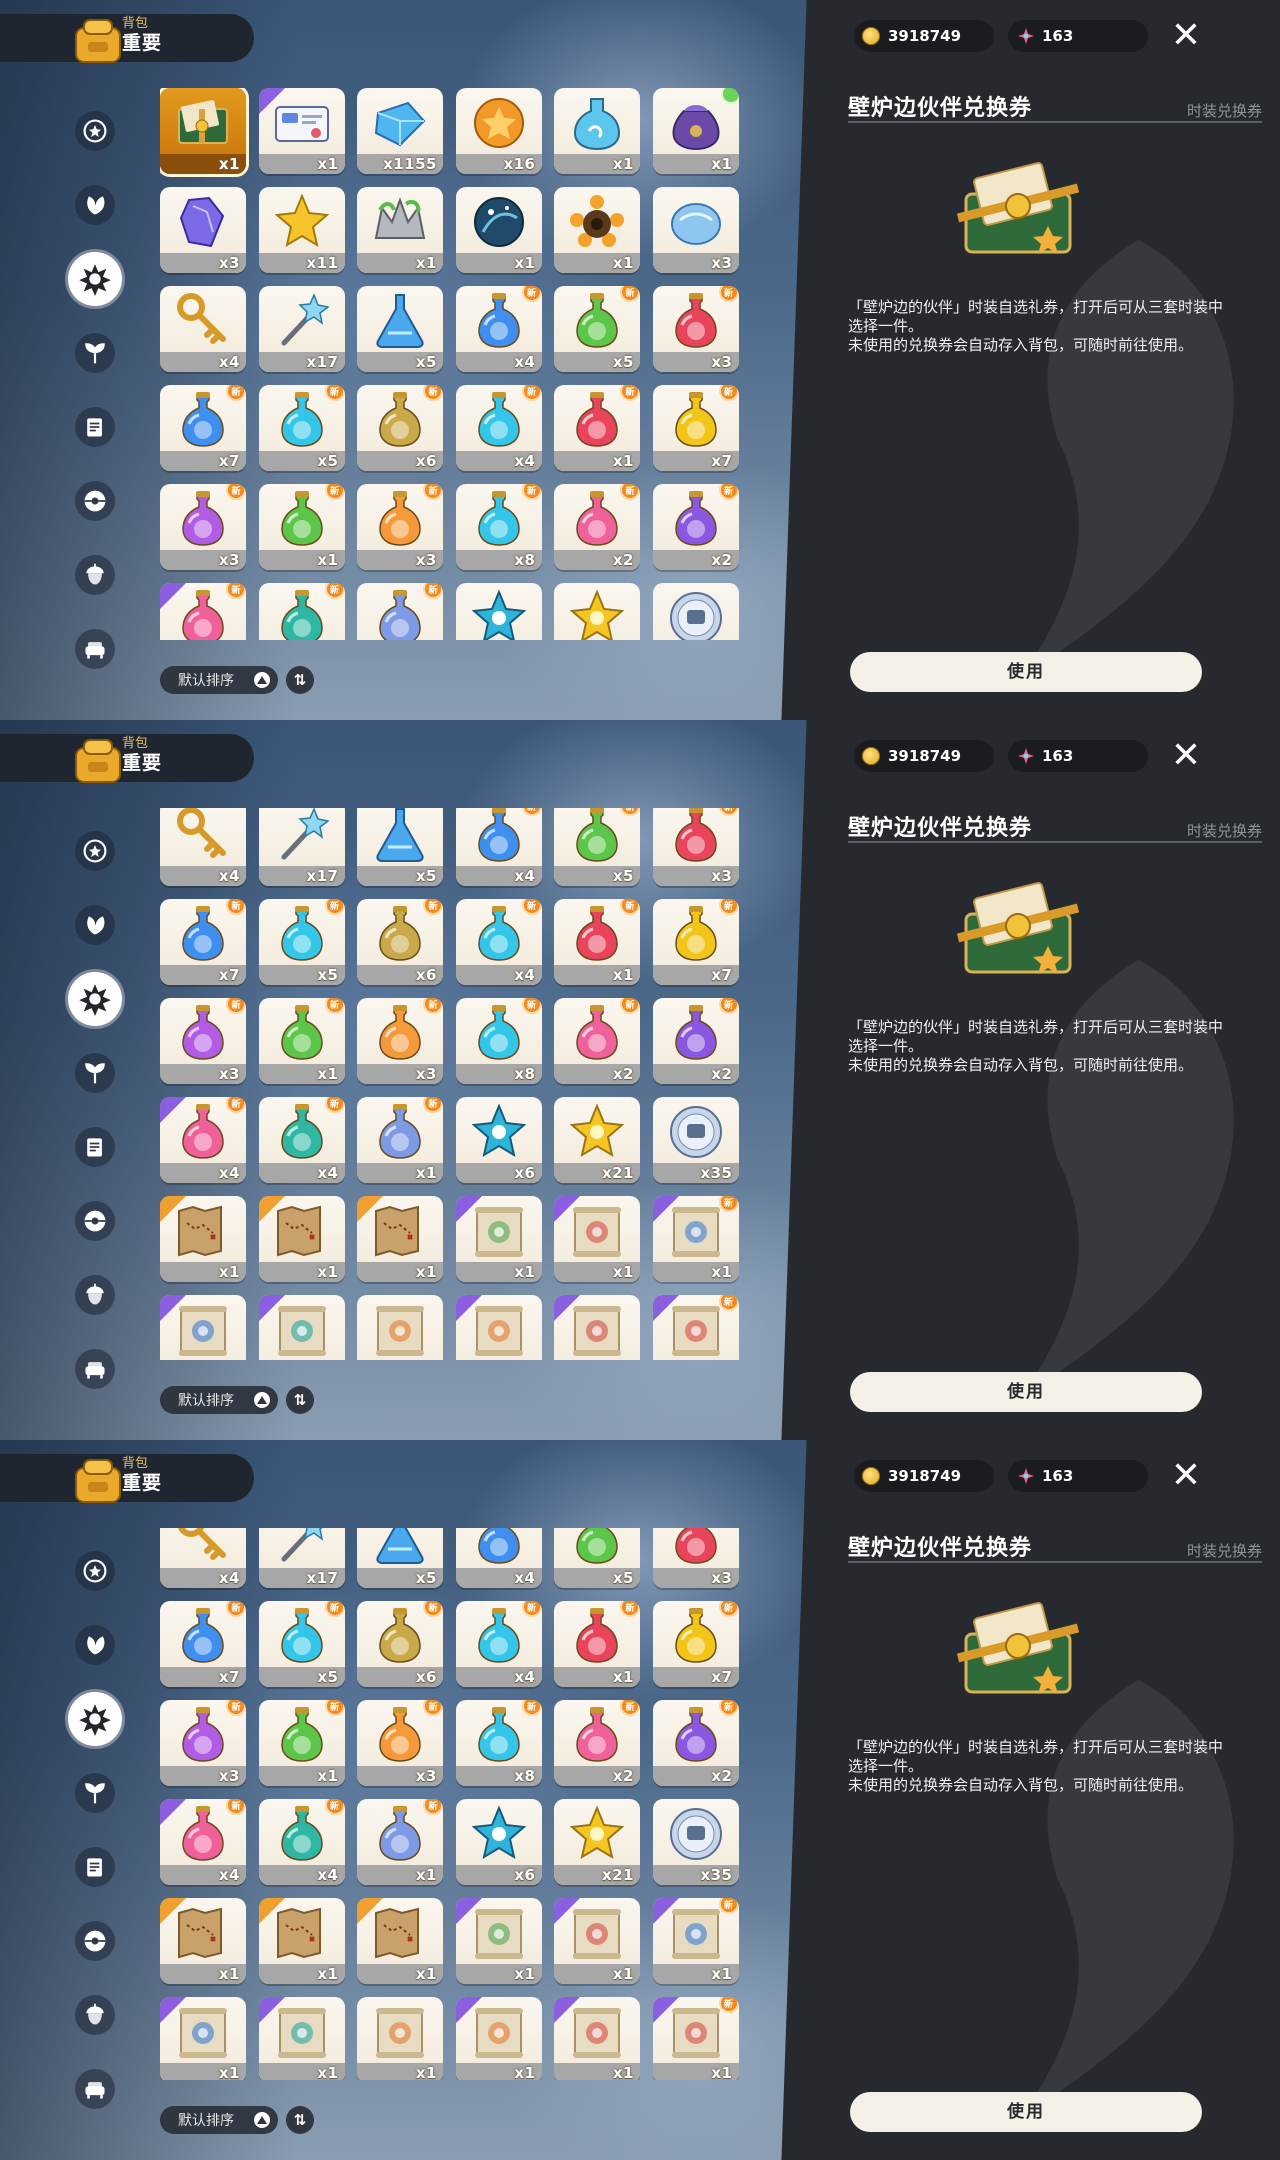  I want to click on item-slot: x11, so click(301, 230).